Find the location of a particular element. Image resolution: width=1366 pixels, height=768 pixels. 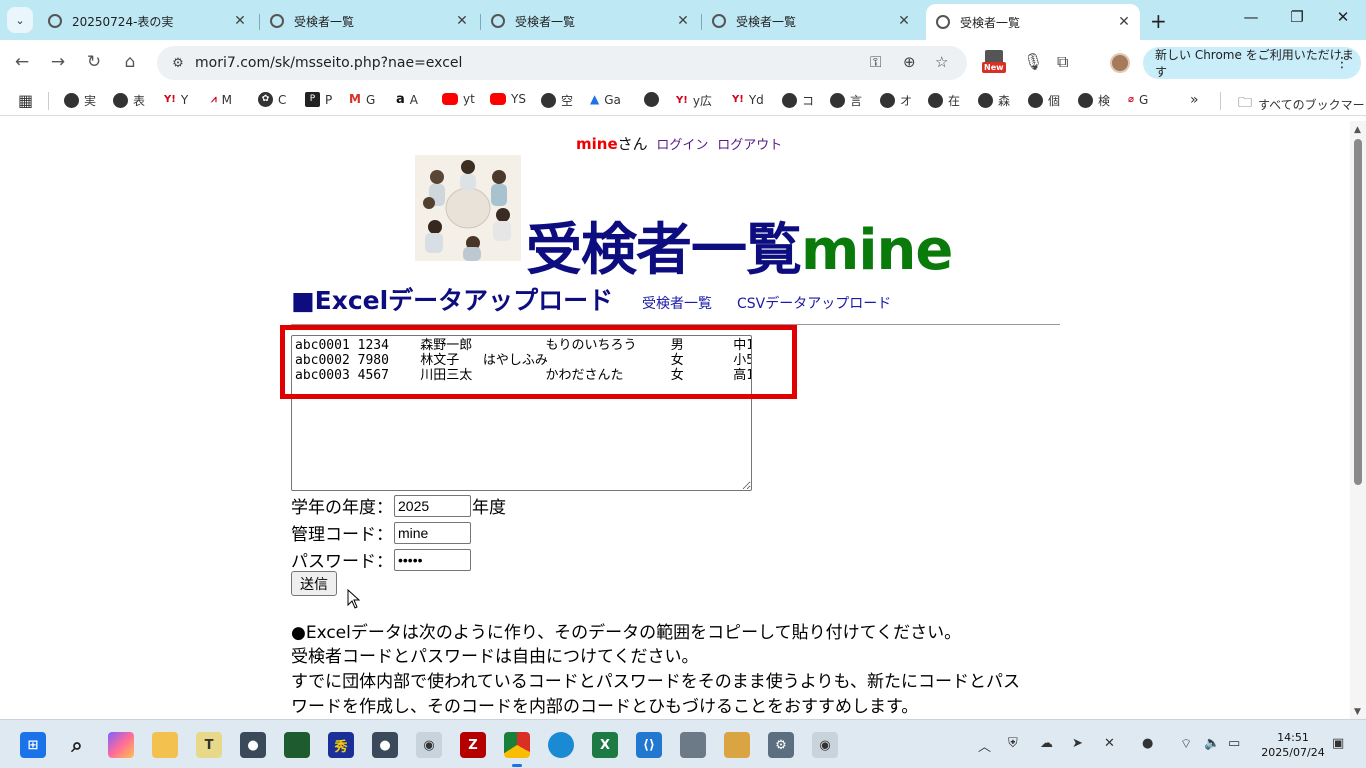

bookmark-2: Y! Y is located at coordinates (176, 99).